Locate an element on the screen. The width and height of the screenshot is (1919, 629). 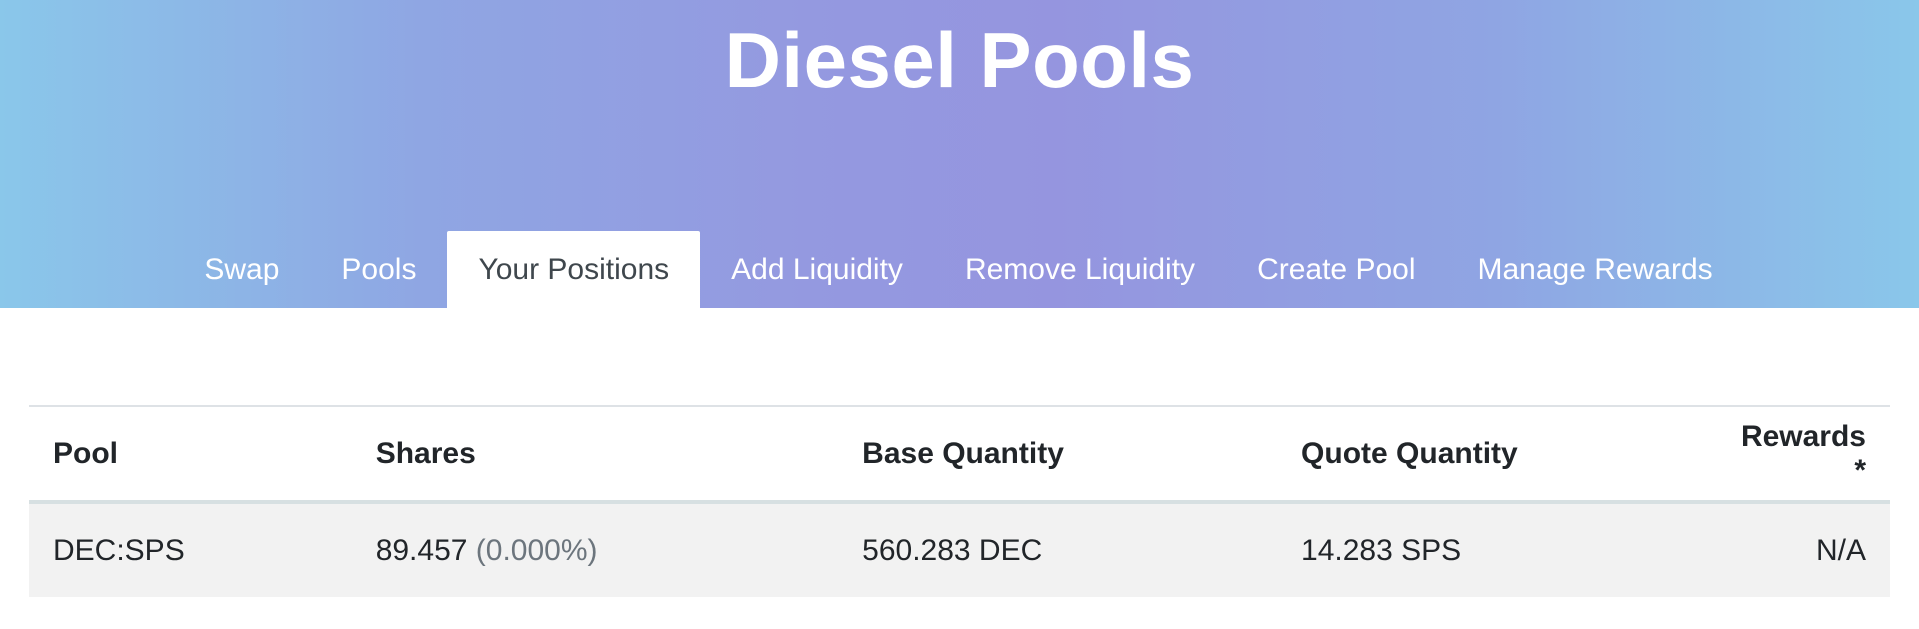
tab-add-liquidity: Add Liquidity is located at coordinates (817, 269).